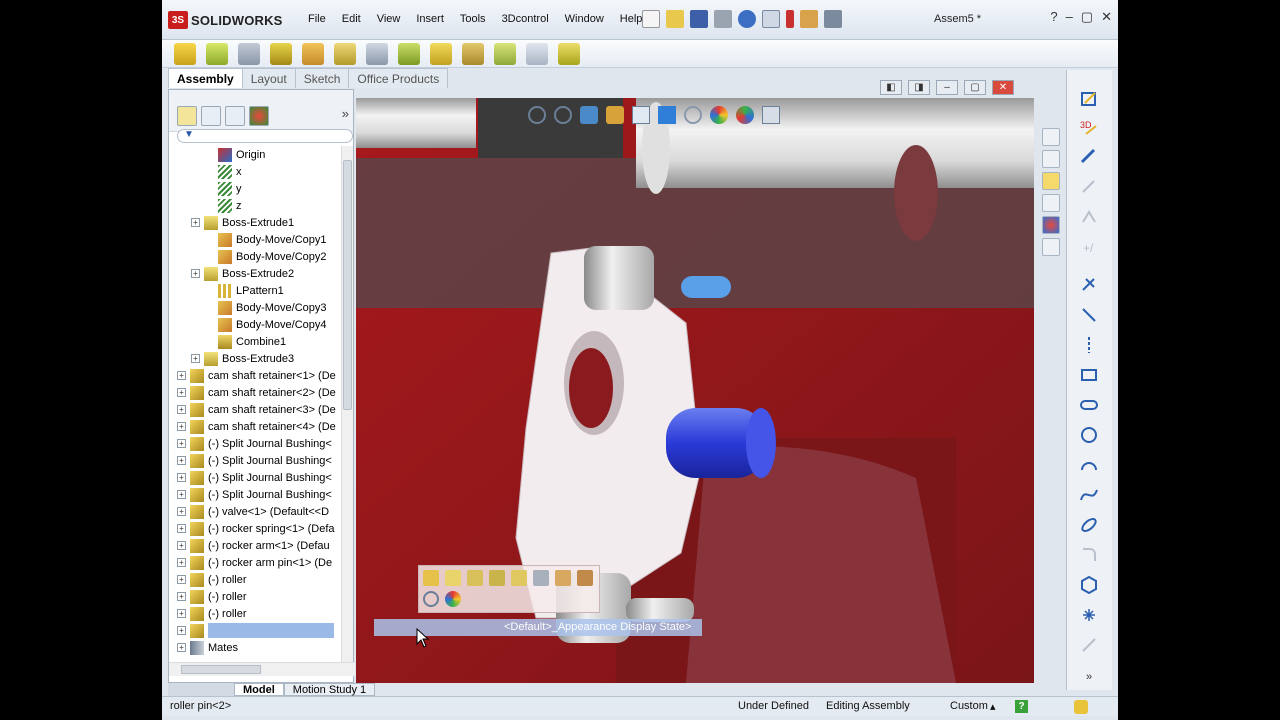 This screenshot has height=720, width=1280. Describe the element at coordinates (747, 19) in the screenshot. I see `undo-icon` at that location.